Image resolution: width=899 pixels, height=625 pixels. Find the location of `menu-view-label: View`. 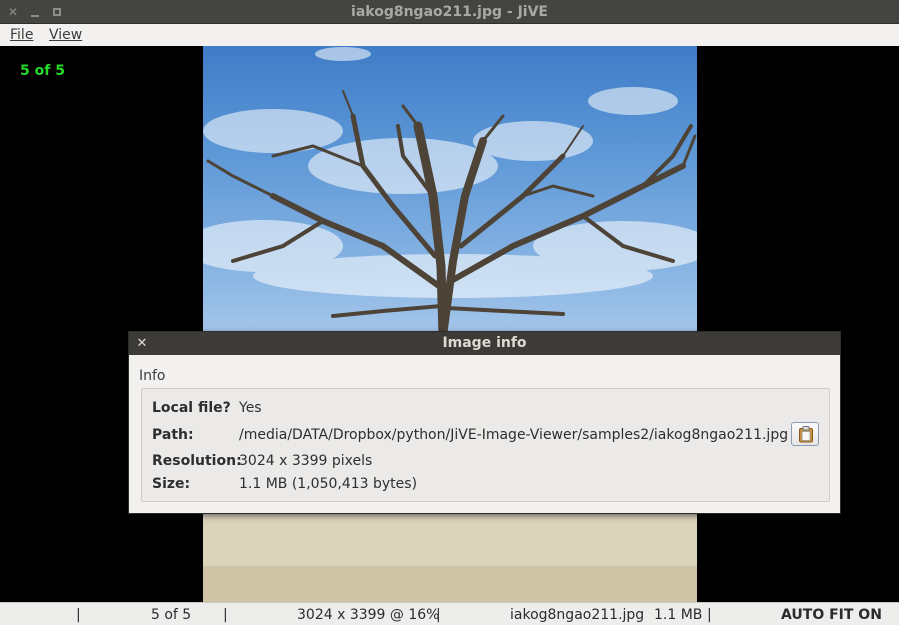

menu-view-label: View is located at coordinates (66, 35).